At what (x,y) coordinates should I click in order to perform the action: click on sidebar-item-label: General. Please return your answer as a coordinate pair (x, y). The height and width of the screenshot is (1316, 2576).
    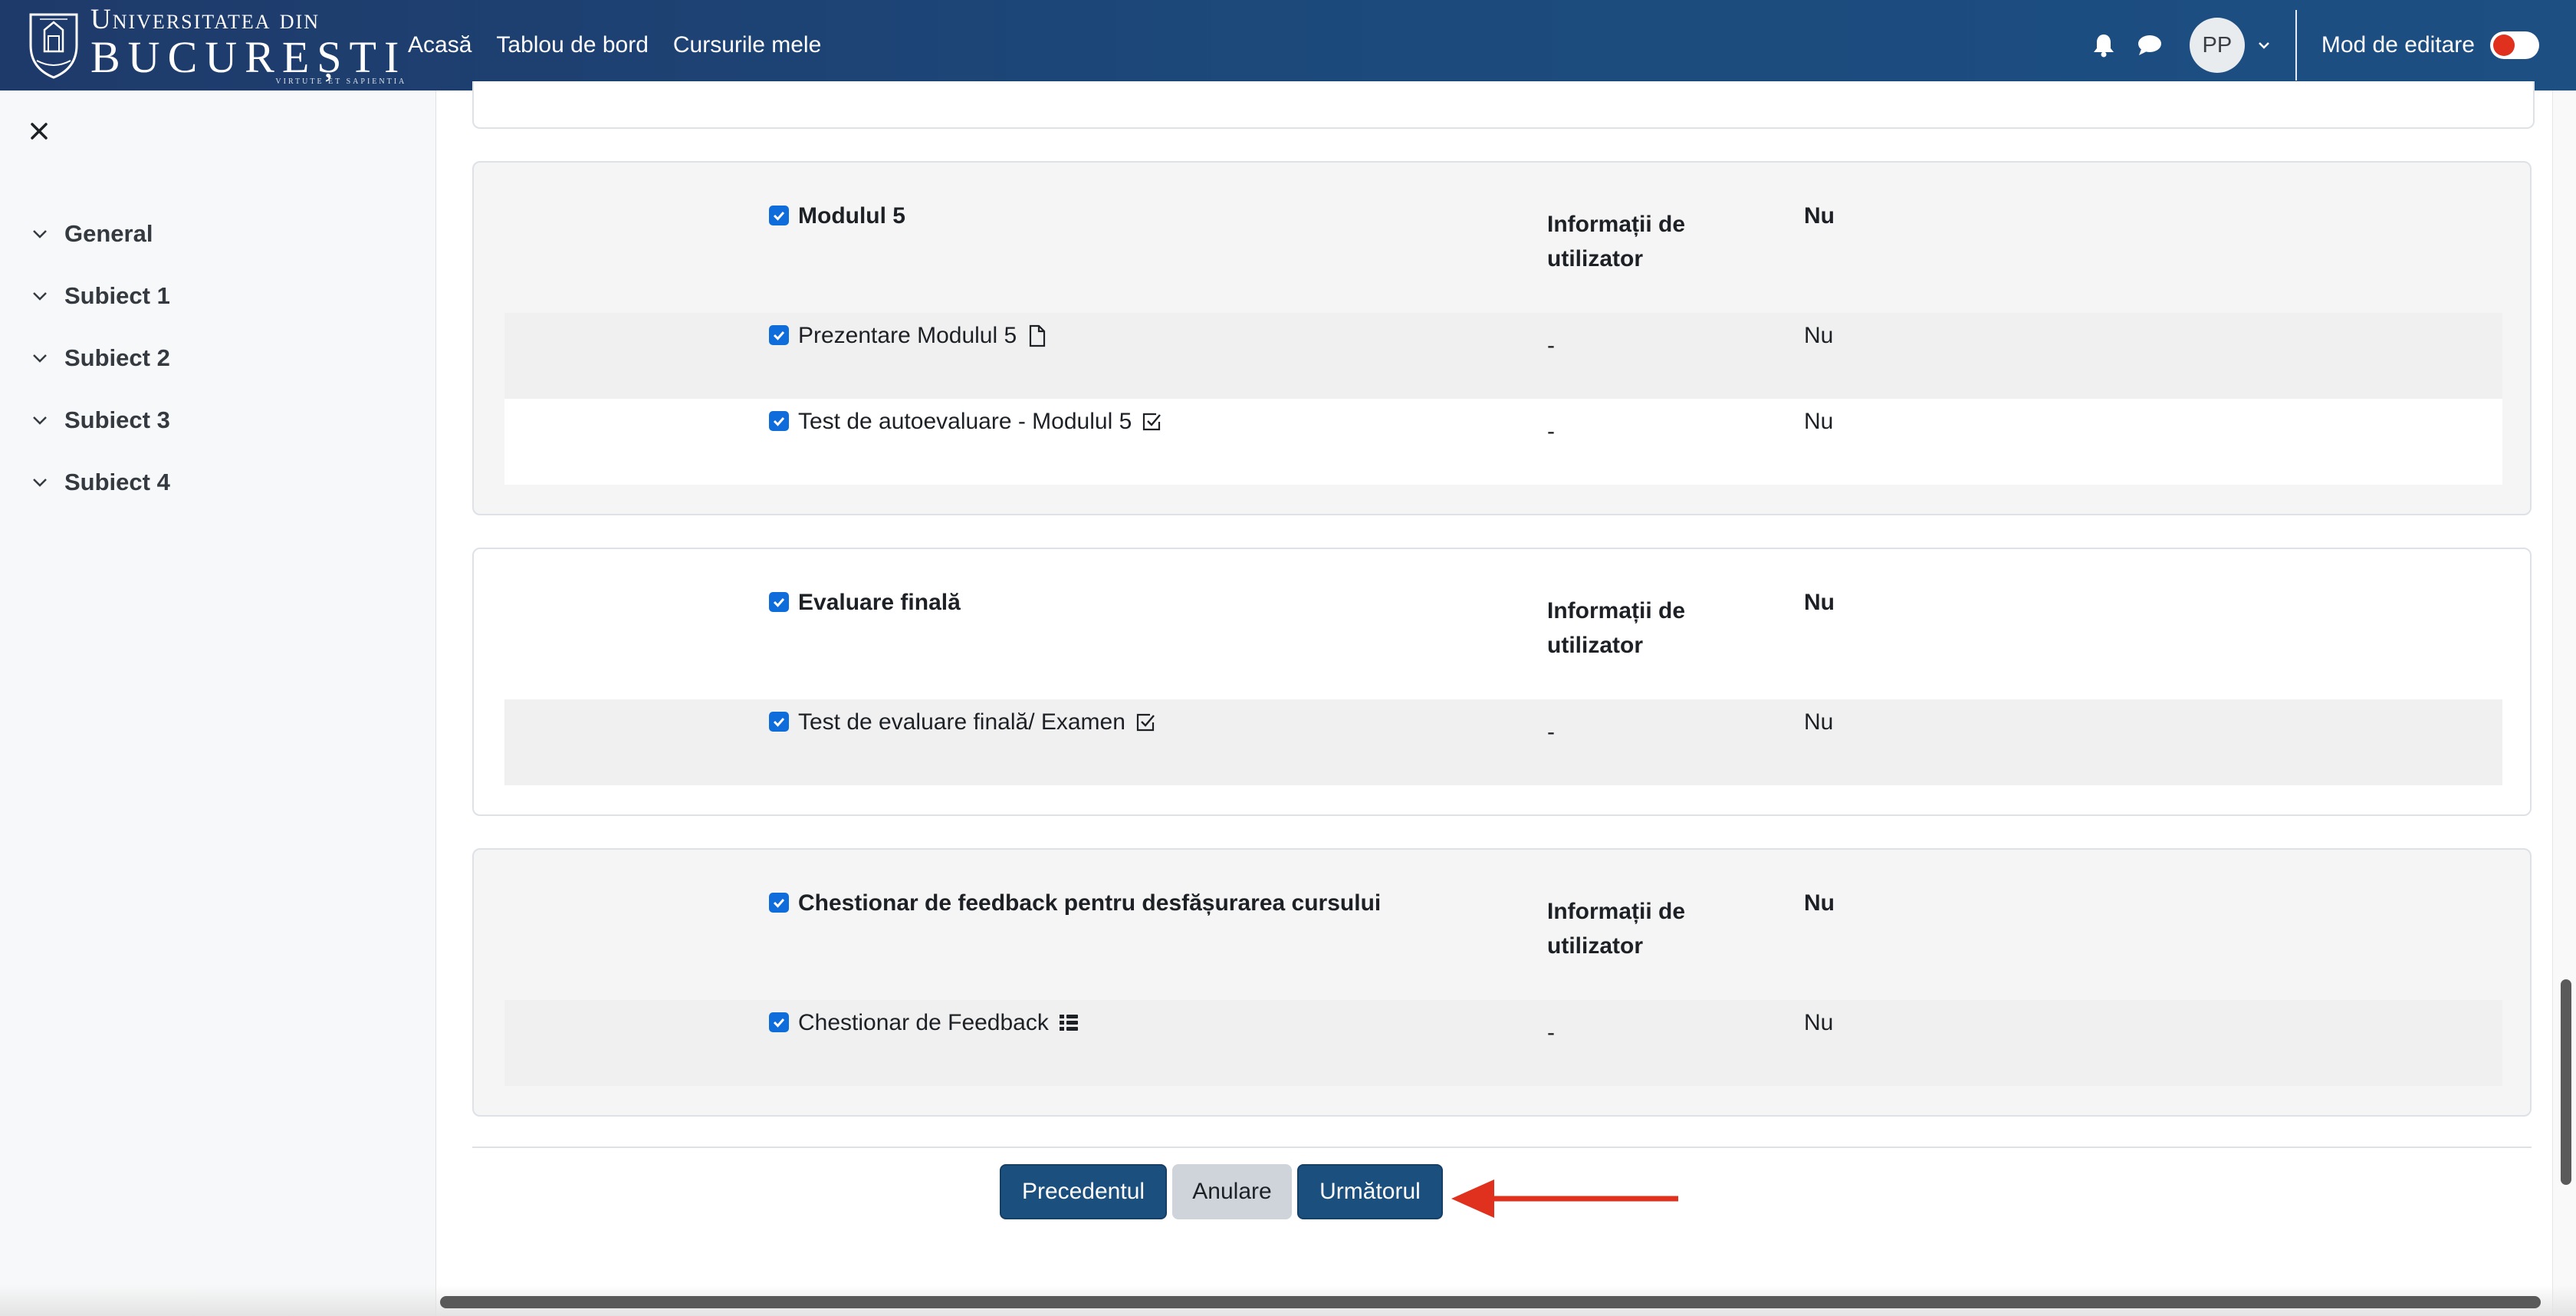
    Looking at the image, I should click on (108, 233).